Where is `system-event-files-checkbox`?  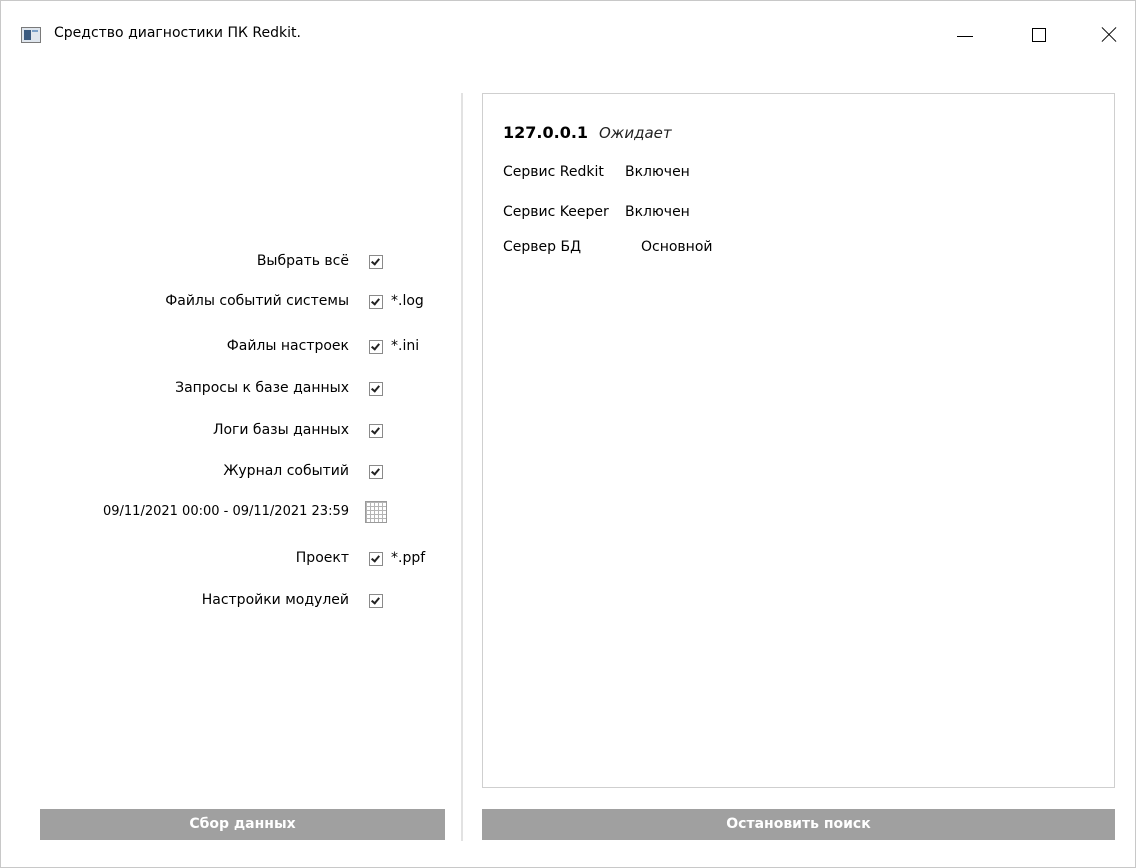 system-event-files-checkbox is located at coordinates (376, 302).